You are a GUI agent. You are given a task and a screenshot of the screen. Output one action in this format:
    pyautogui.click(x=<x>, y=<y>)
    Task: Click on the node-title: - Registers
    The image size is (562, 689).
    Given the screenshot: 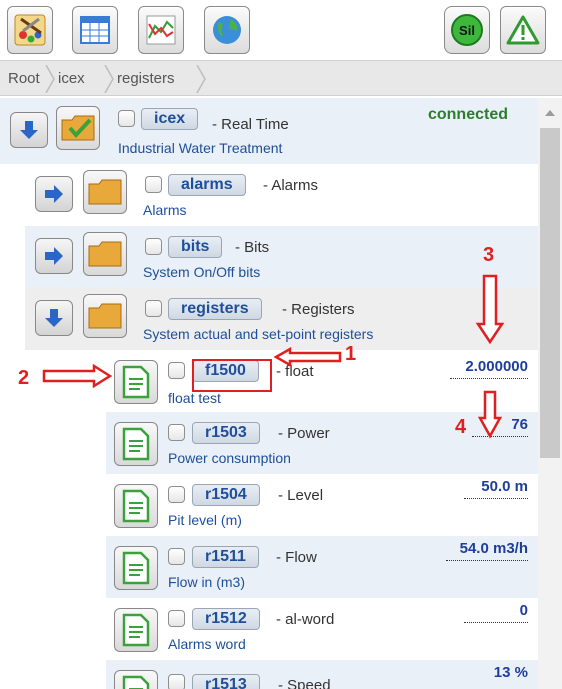 What is the action you would take?
    pyautogui.click(x=318, y=309)
    